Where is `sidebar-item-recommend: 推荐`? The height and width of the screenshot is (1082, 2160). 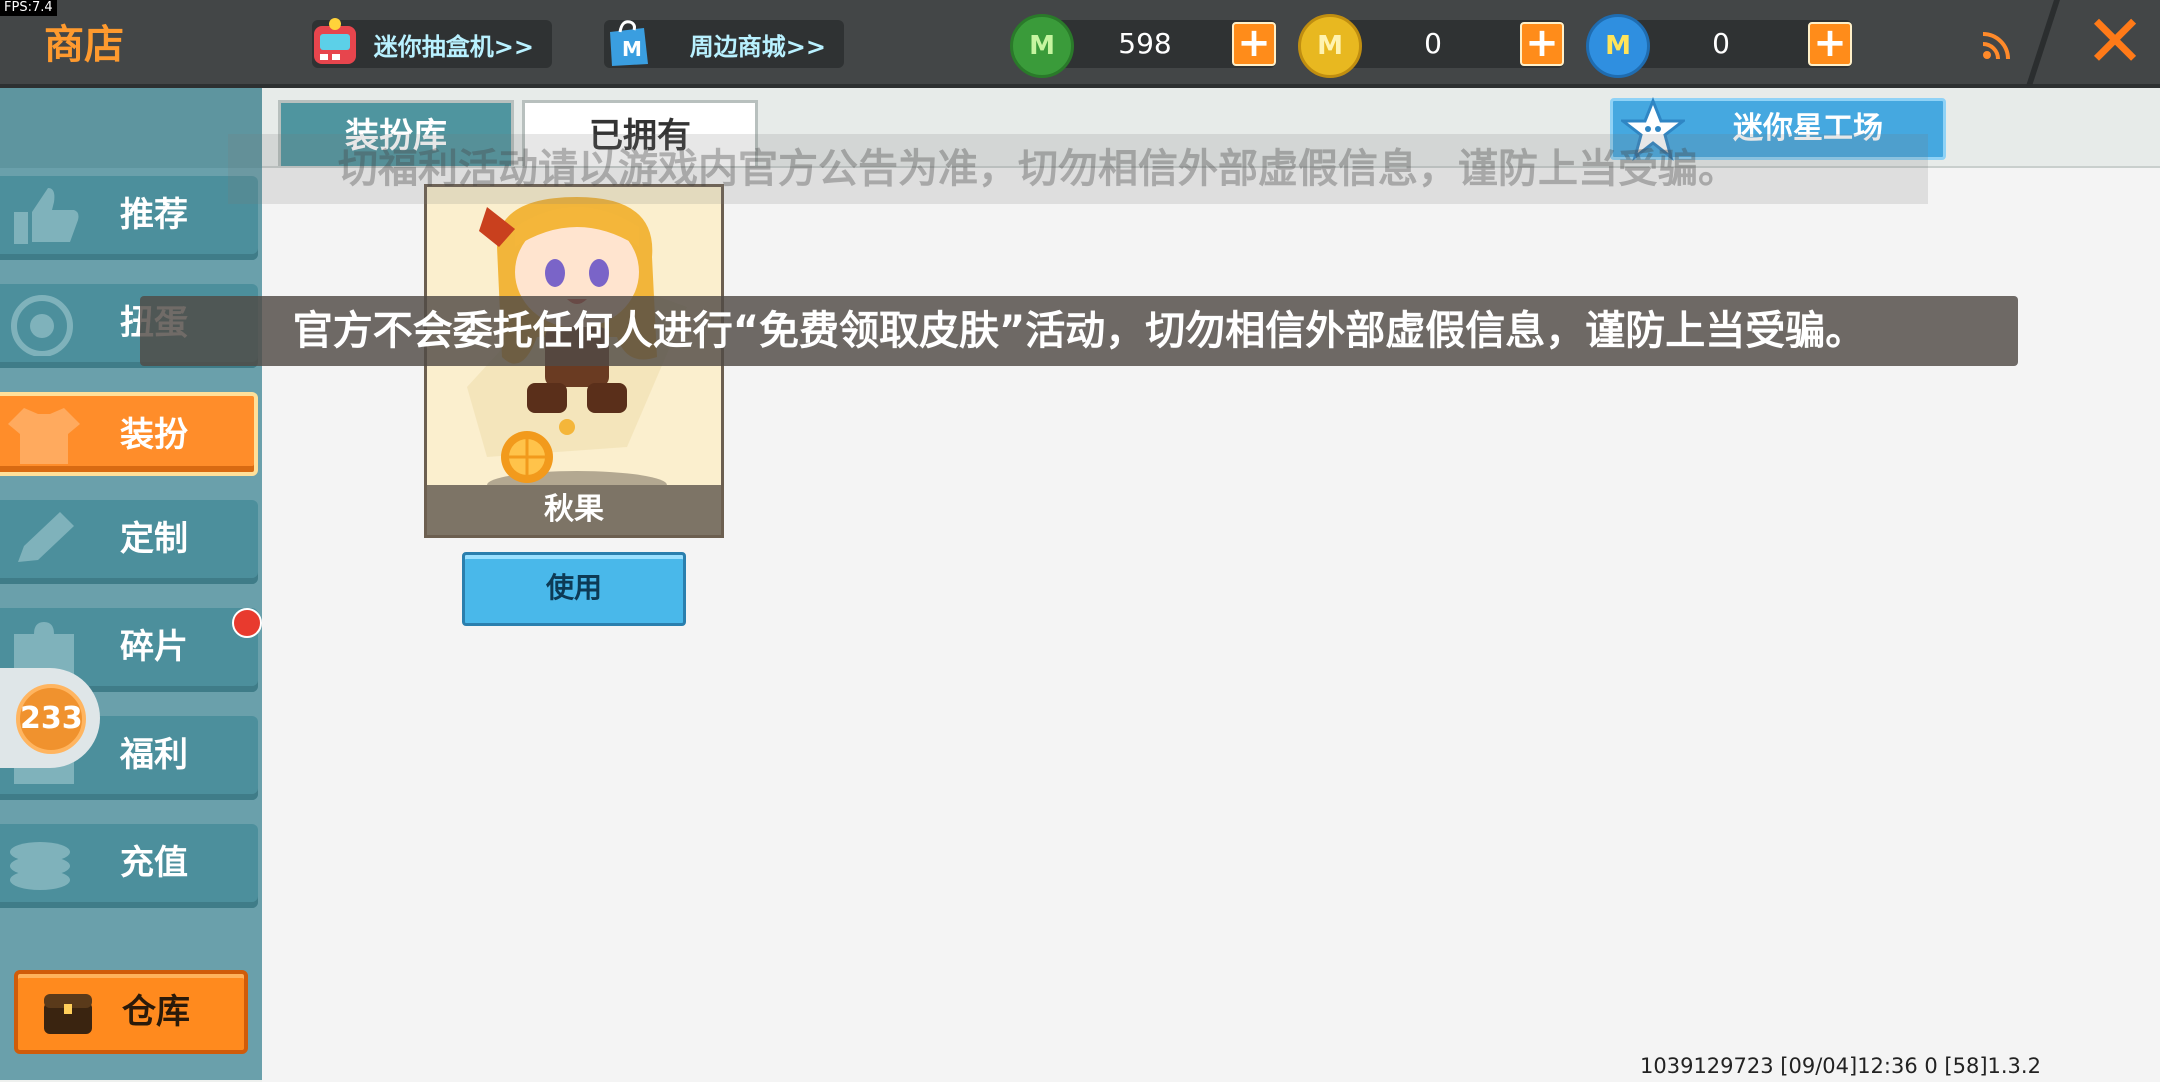 sidebar-item-recommend: 推荐 is located at coordinates (129, 218).